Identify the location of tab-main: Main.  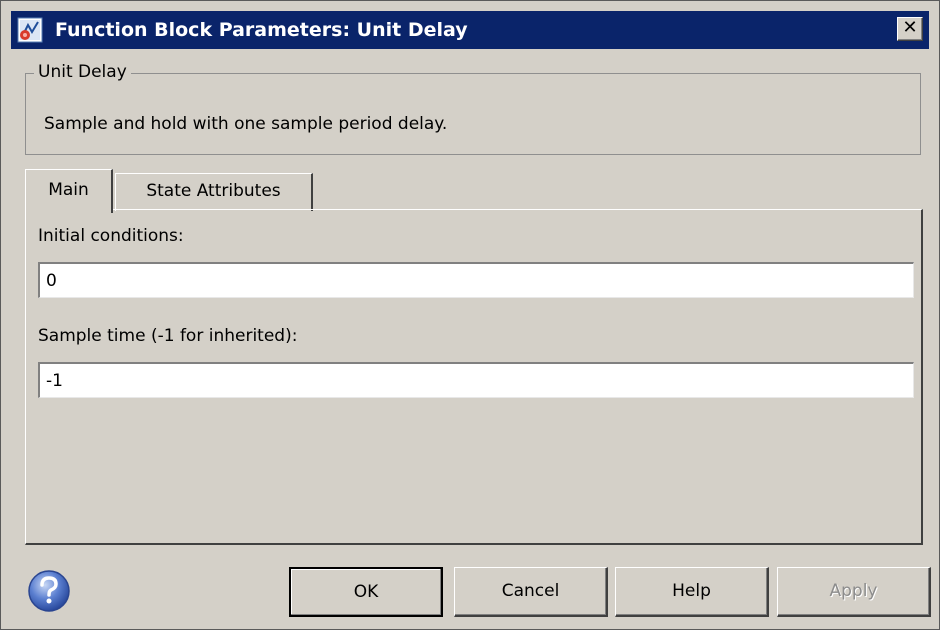
(69, 191).